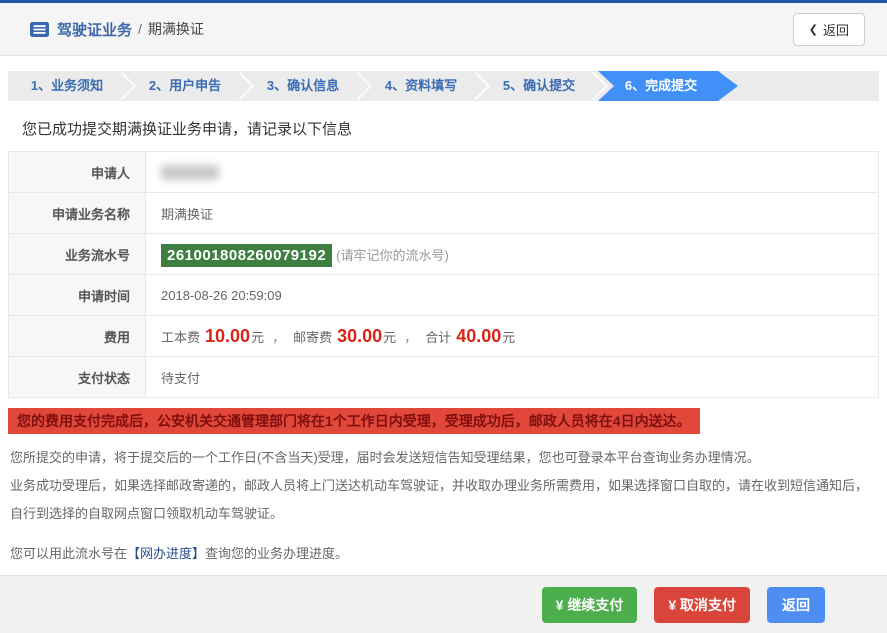 This screenshot has width=887, height=633. What do you see at coordinates (69, 553) in the screenshot?
I see `progress-note-prefix: 您可以用此流水号在` at bounding box center [69, 553].